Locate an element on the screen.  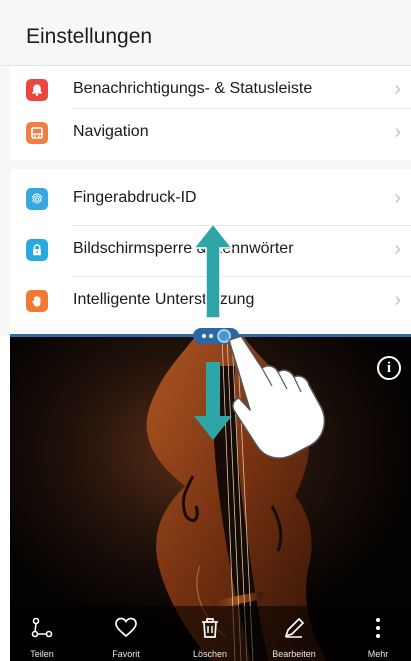
toolbar-label: Löschen is located at coordinates (210, 654).